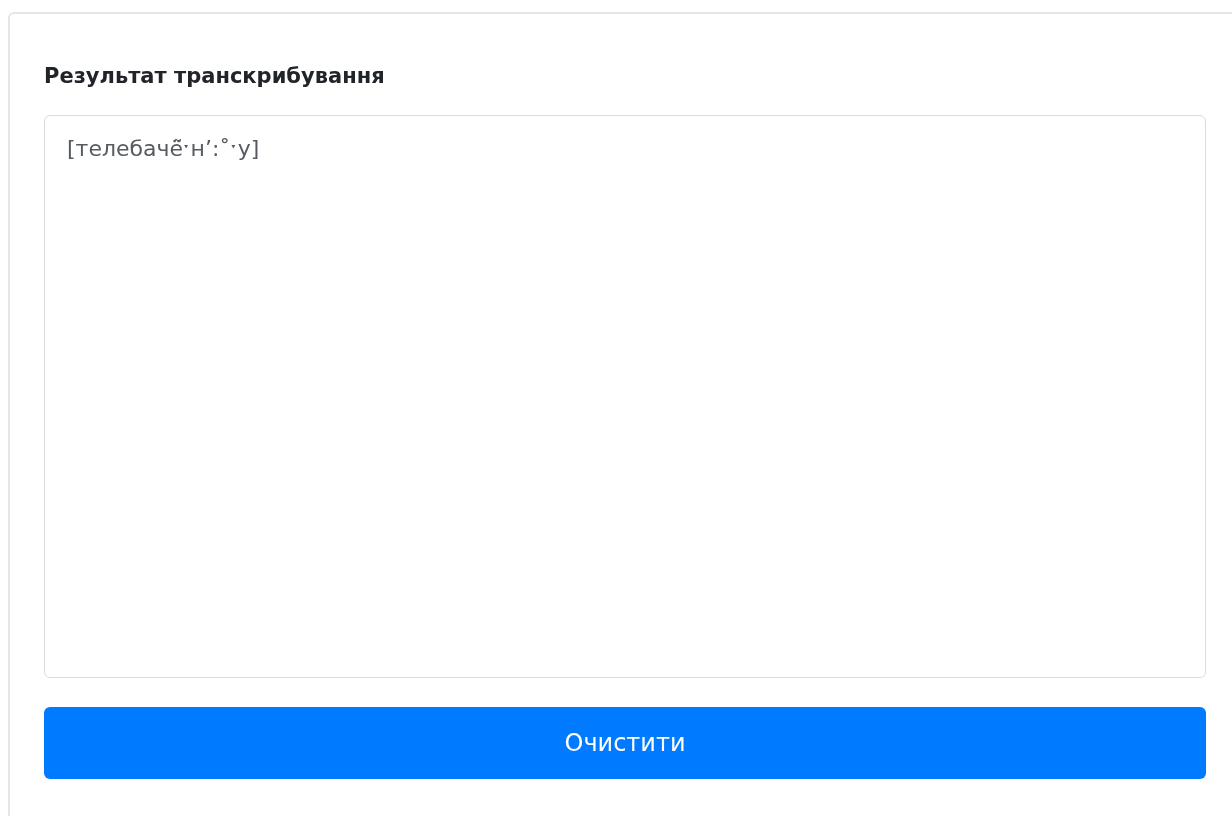  Describe the element at coordinates (215, 76) in the screenshot. I see `section-title: Результат транскрибування` at that location.